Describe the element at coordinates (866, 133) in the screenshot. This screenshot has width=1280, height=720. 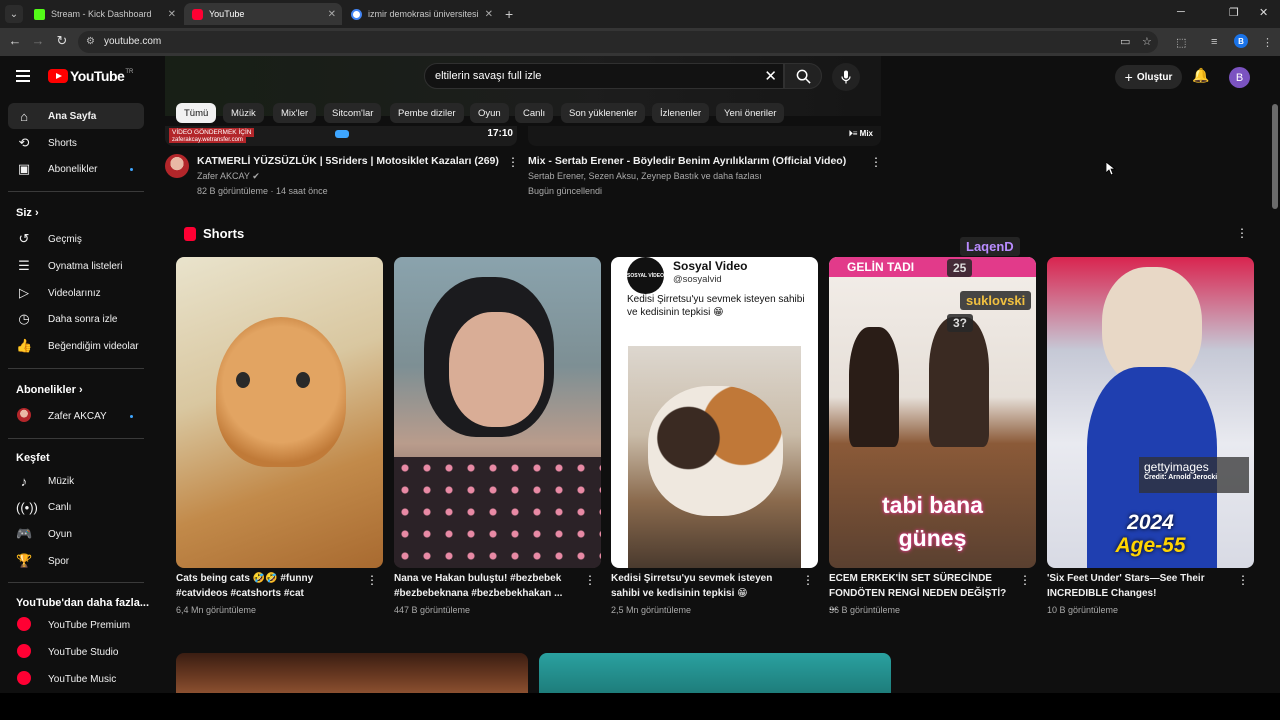
I see `mix-badge-label: Mix` at that location.